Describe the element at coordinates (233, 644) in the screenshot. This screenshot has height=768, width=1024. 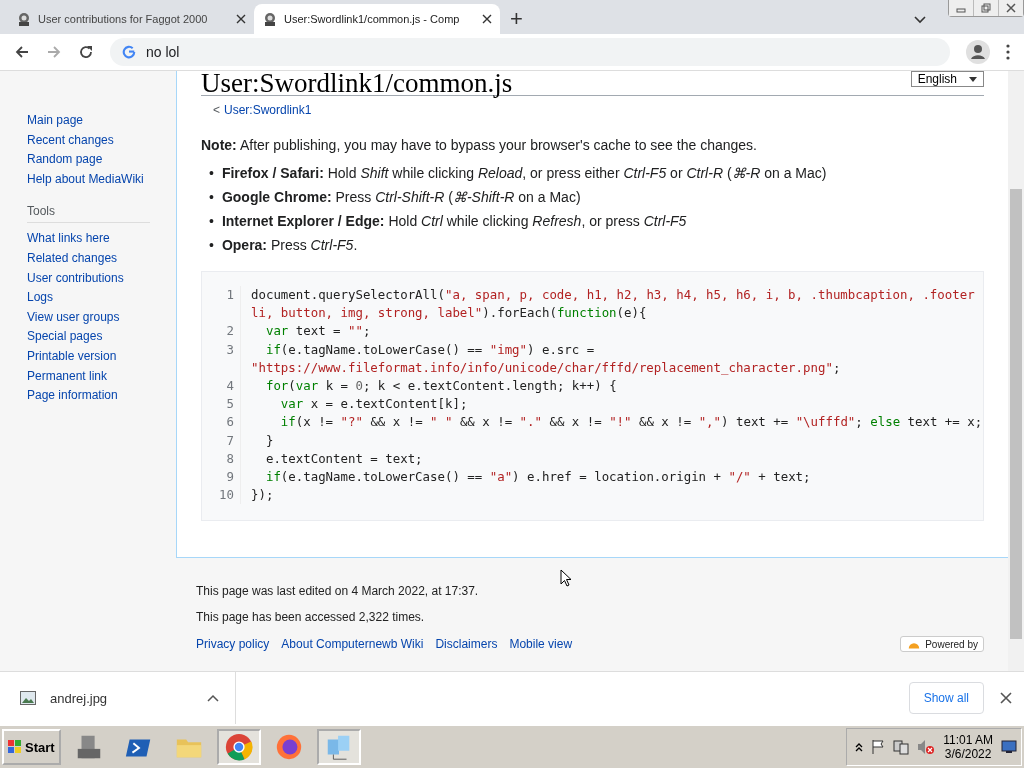
I see `footer-link: Privacy policy` at that location.